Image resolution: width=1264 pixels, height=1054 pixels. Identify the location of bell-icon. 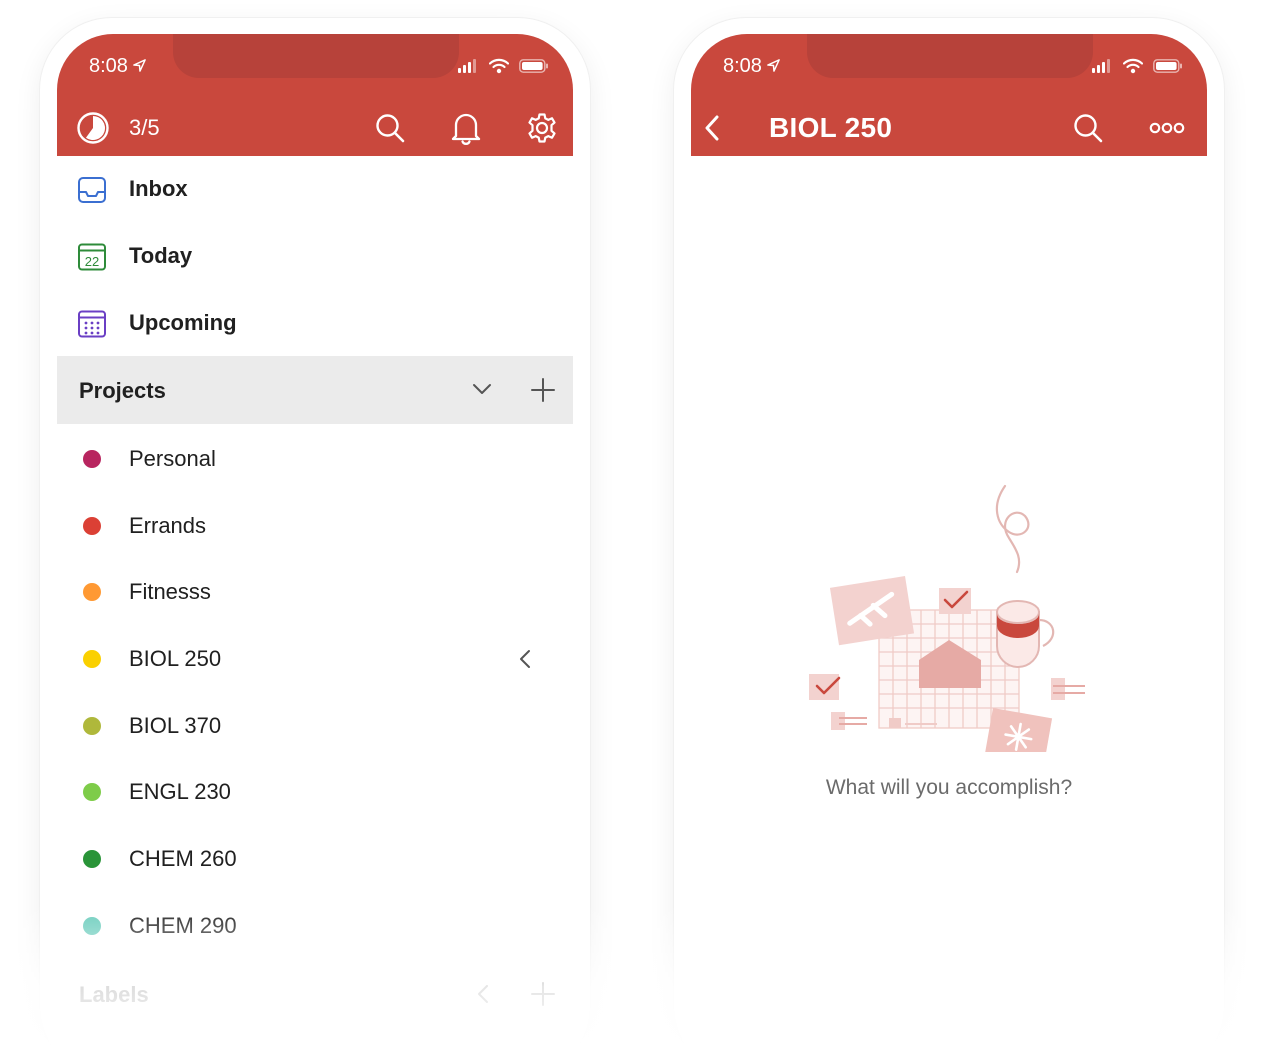
(466, 129).